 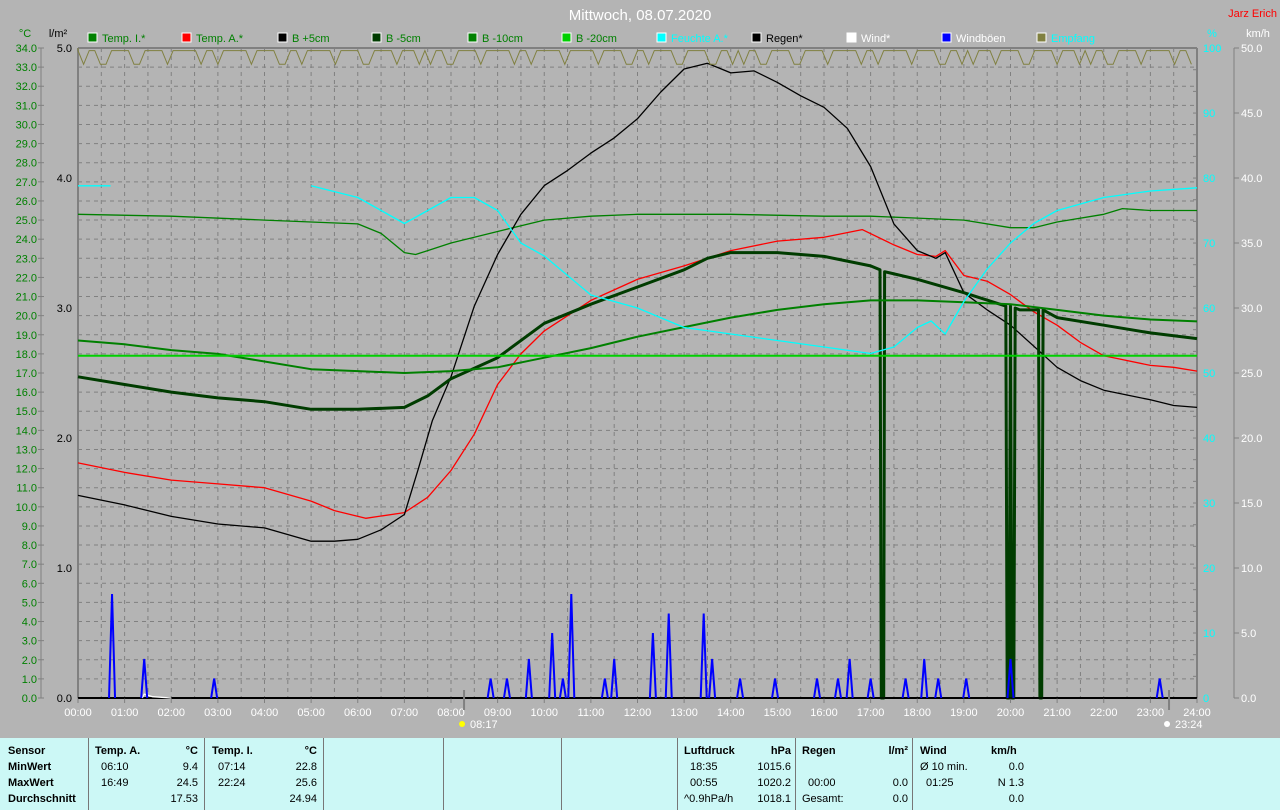 I want to click on series-line-empfang, so click(x=634, y=57).